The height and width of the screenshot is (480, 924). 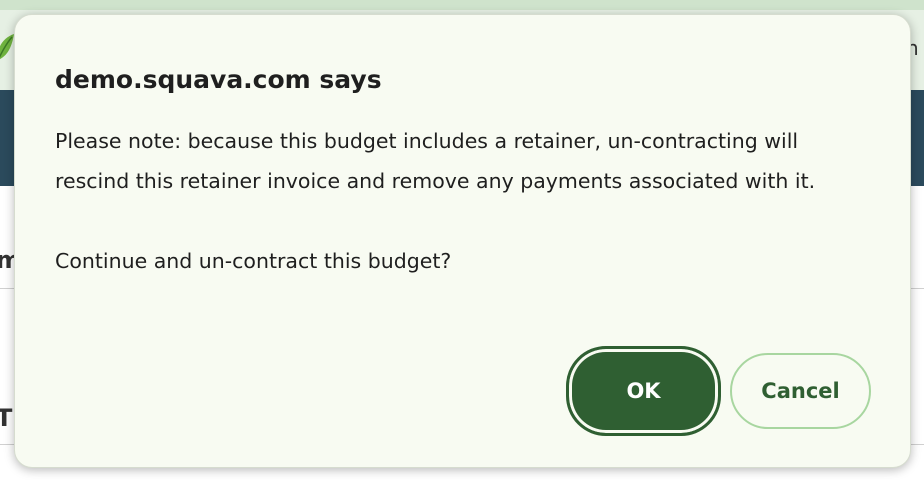 I want to click on dialog-message-question: Continue and un-contract this budget?, so click(x=253, y=261).